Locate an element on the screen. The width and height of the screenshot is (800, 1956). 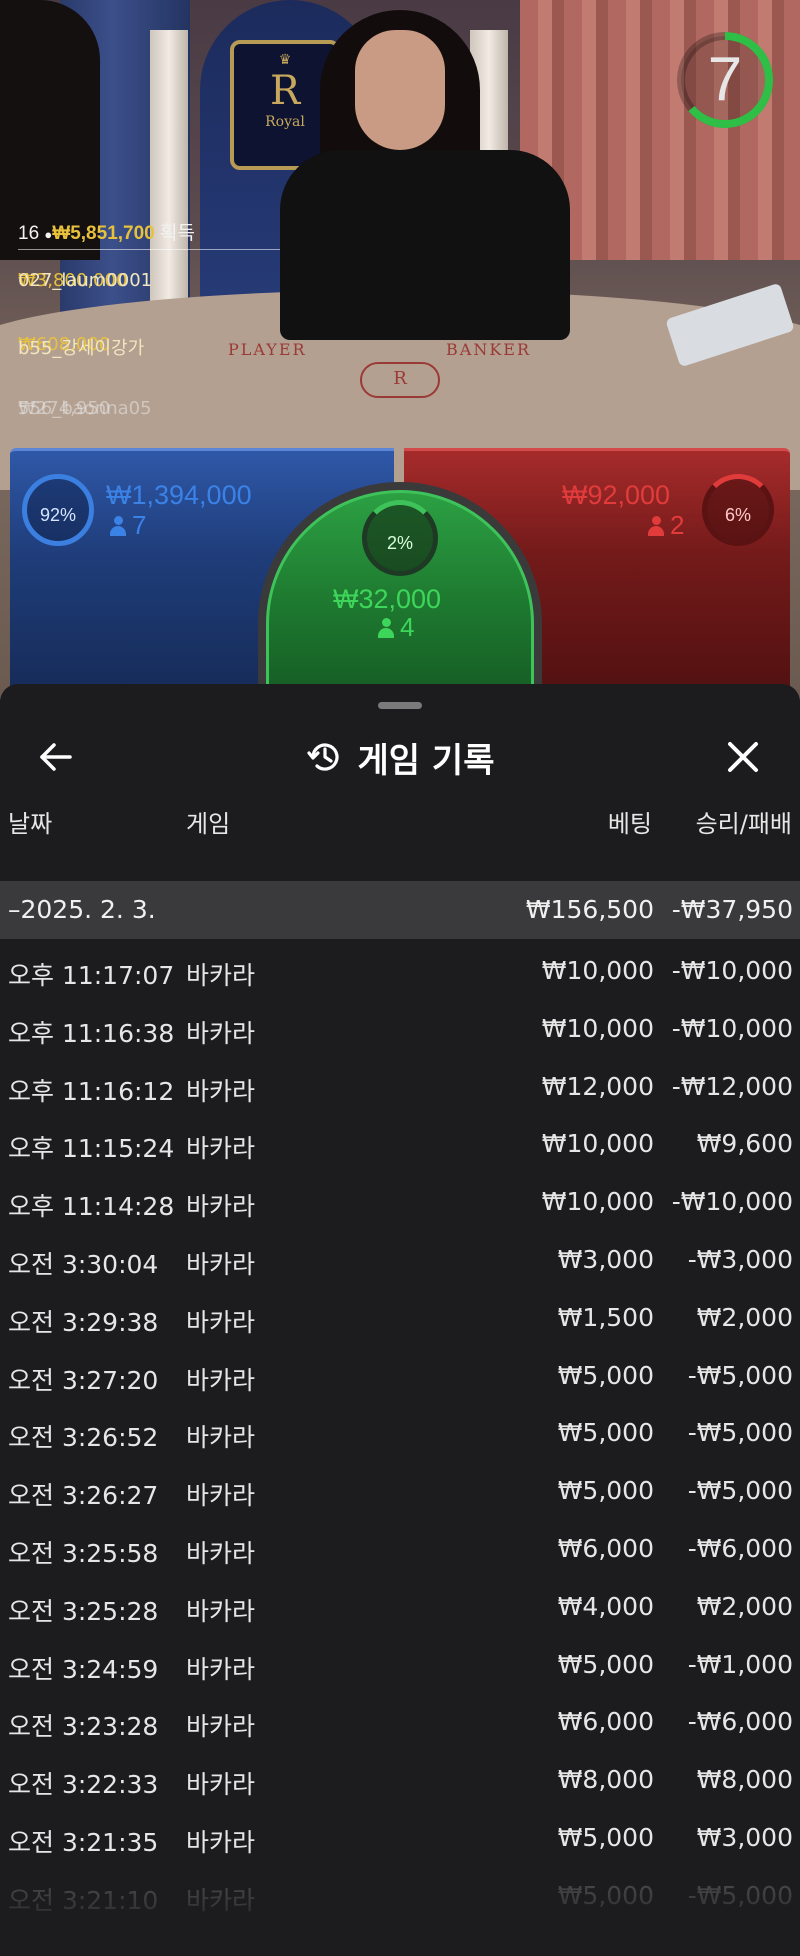
column-header-result: 승리/패배 is located at coordinates (744, 821).